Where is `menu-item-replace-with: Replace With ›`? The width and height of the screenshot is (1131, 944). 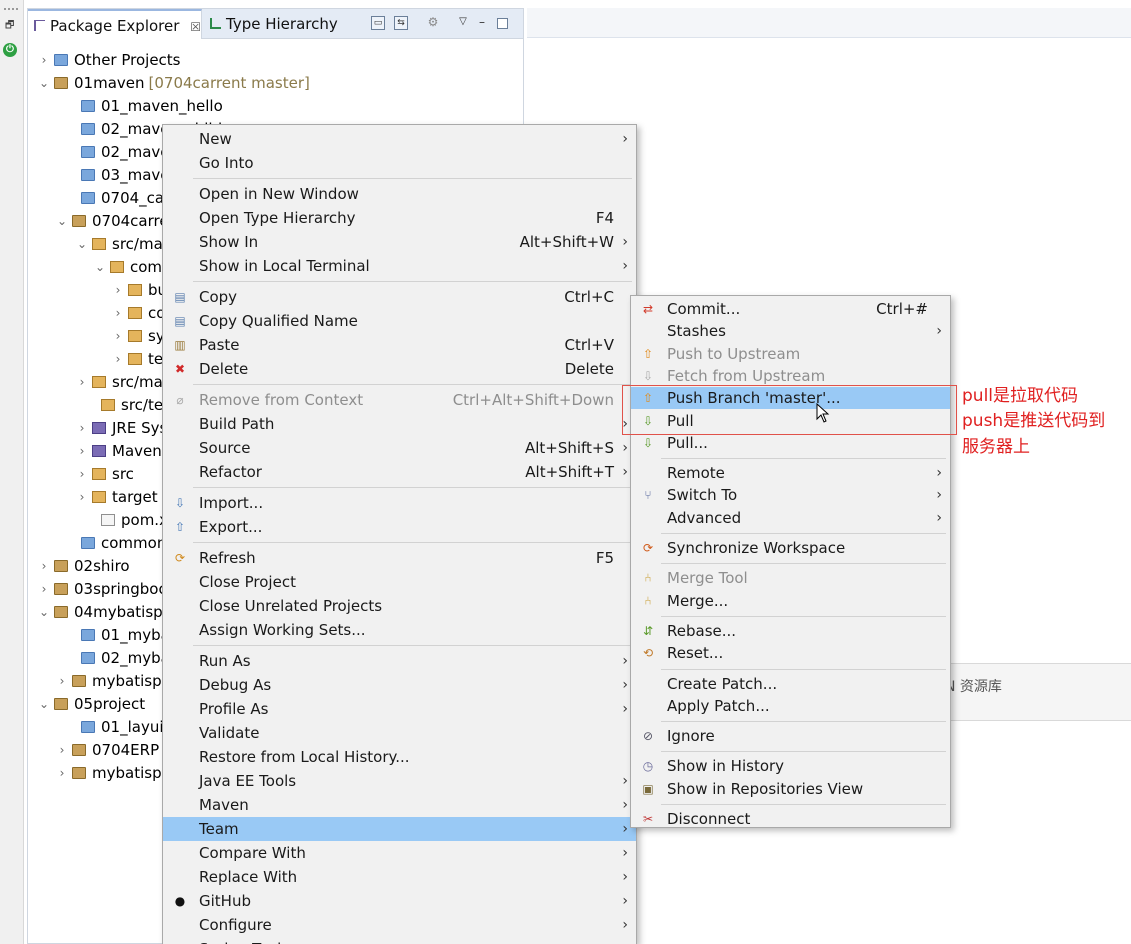
menu-item-replace-with: Replace With › is located at coordinates (399, 877).